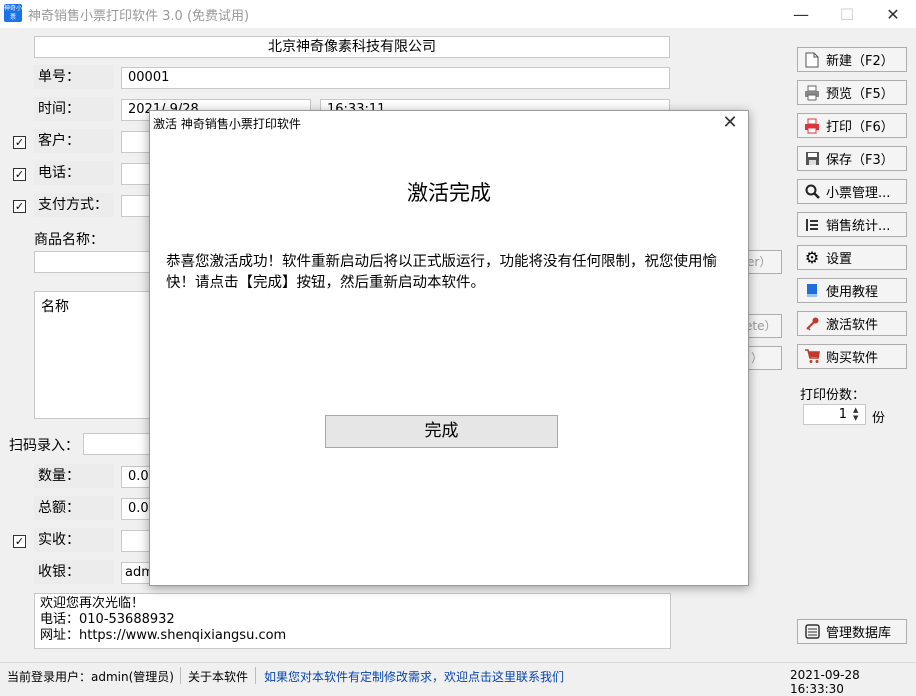  Describe the element at coordinates (893, 14) in the screenshot. I see `close-button: ✕` at that location.